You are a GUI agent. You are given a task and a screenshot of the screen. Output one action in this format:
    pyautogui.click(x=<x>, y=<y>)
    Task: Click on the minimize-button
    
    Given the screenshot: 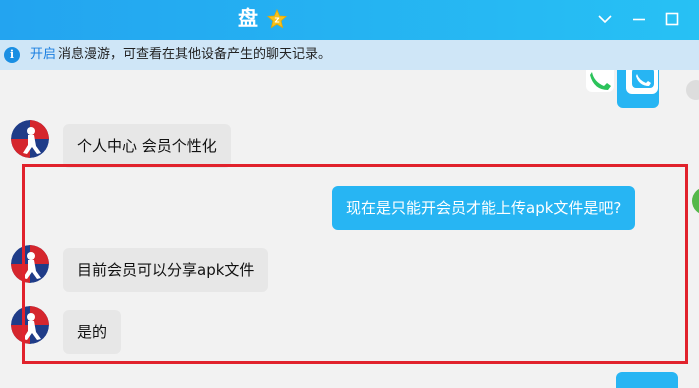 What is the action you would take?
    pyautogui.click(x=639, y=19)
    